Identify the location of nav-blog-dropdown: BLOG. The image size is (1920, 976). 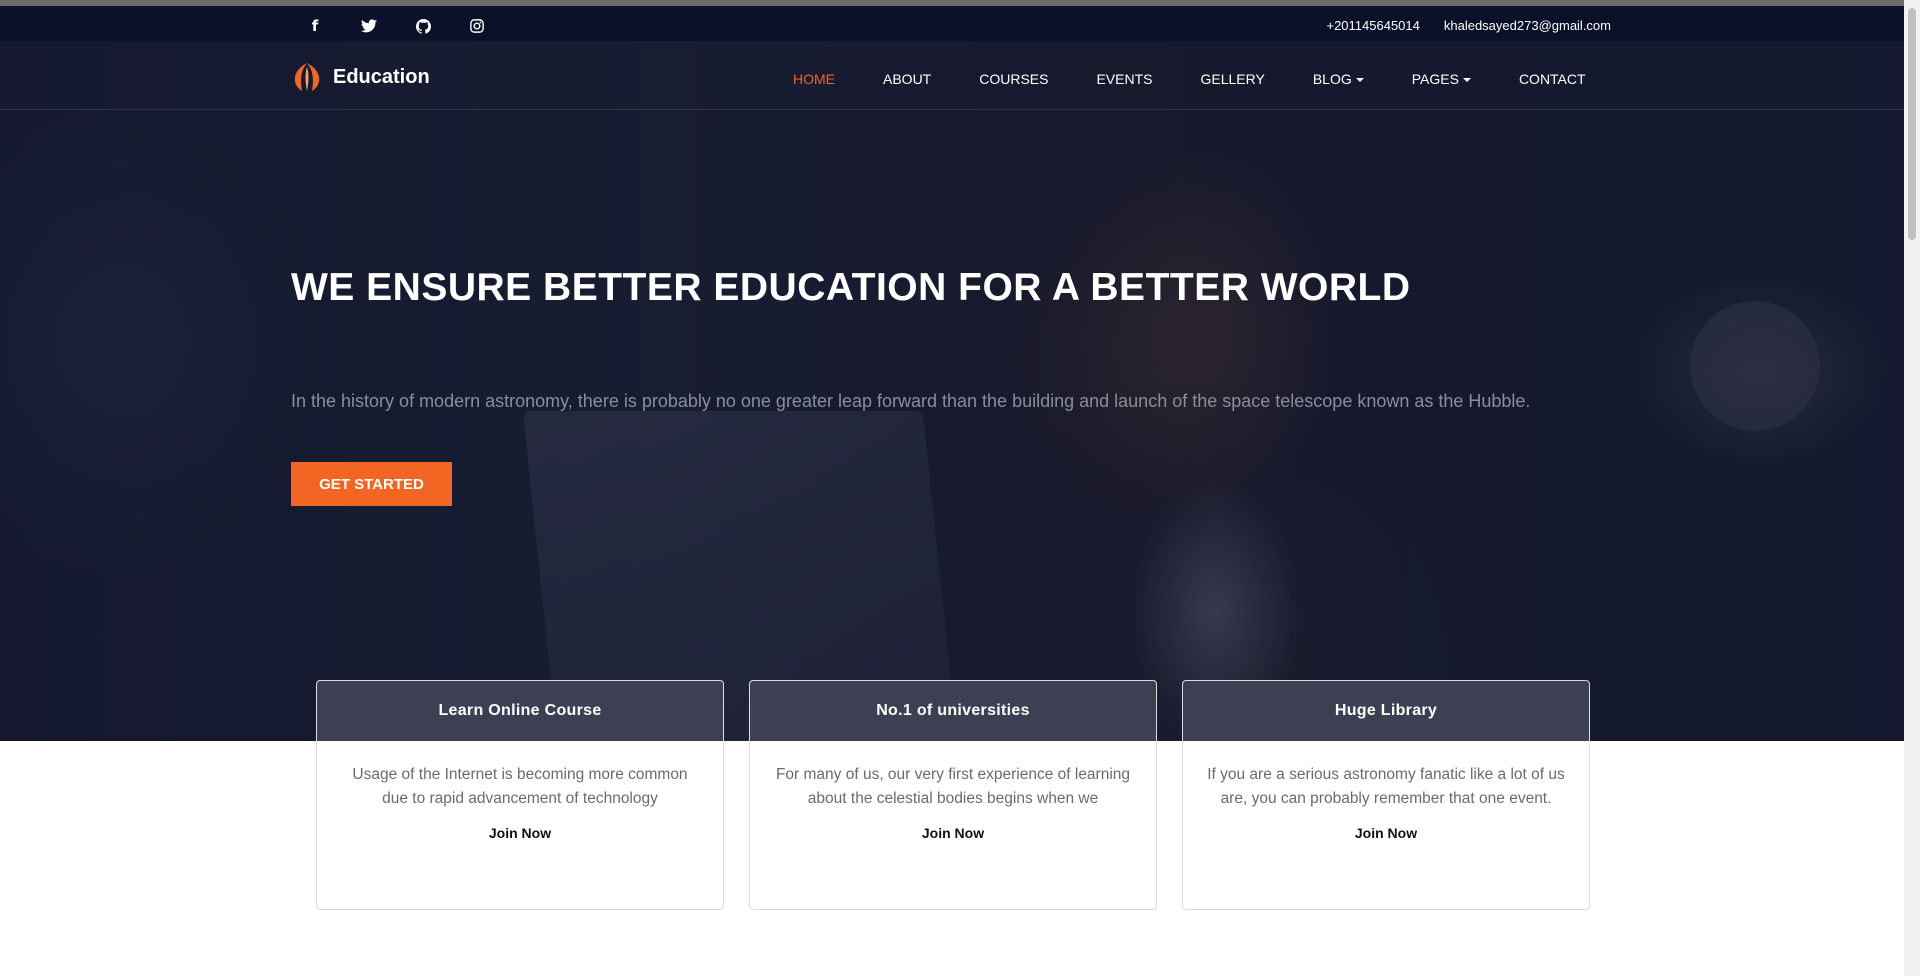
(1338, 79).